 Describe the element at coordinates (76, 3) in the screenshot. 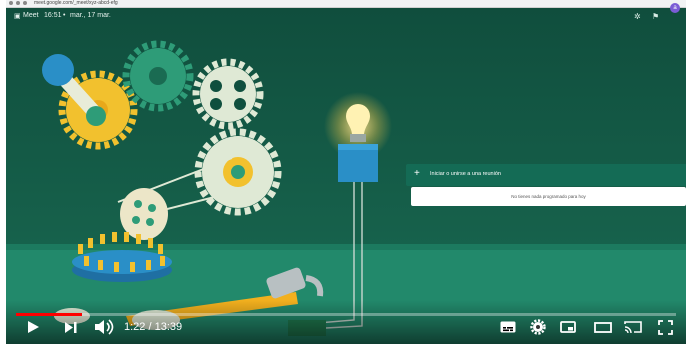

I see `browser-url: meet.google.com/_meet/xyz-abcd-efg` at that location.